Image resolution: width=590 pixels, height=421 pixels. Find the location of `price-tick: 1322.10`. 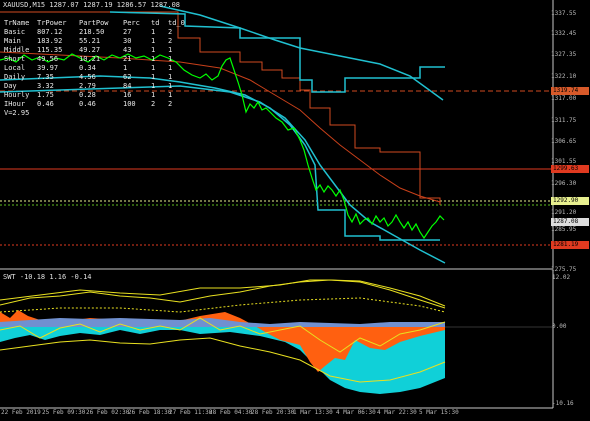

price-tick: 1322.10 is located at coordinates (564, 76).